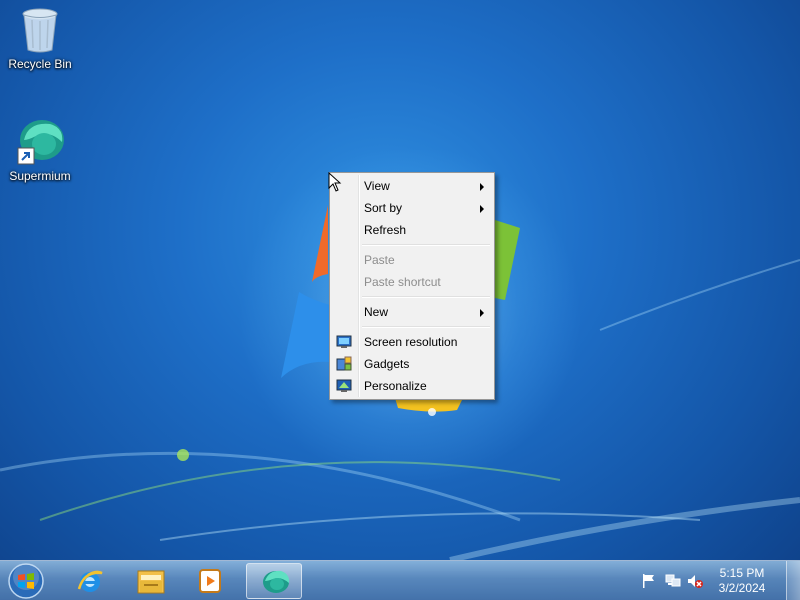  Describe the element at coordinates (402, 282) in the screenshot. I see `menu-item-label: Paste shortcut` at that location.